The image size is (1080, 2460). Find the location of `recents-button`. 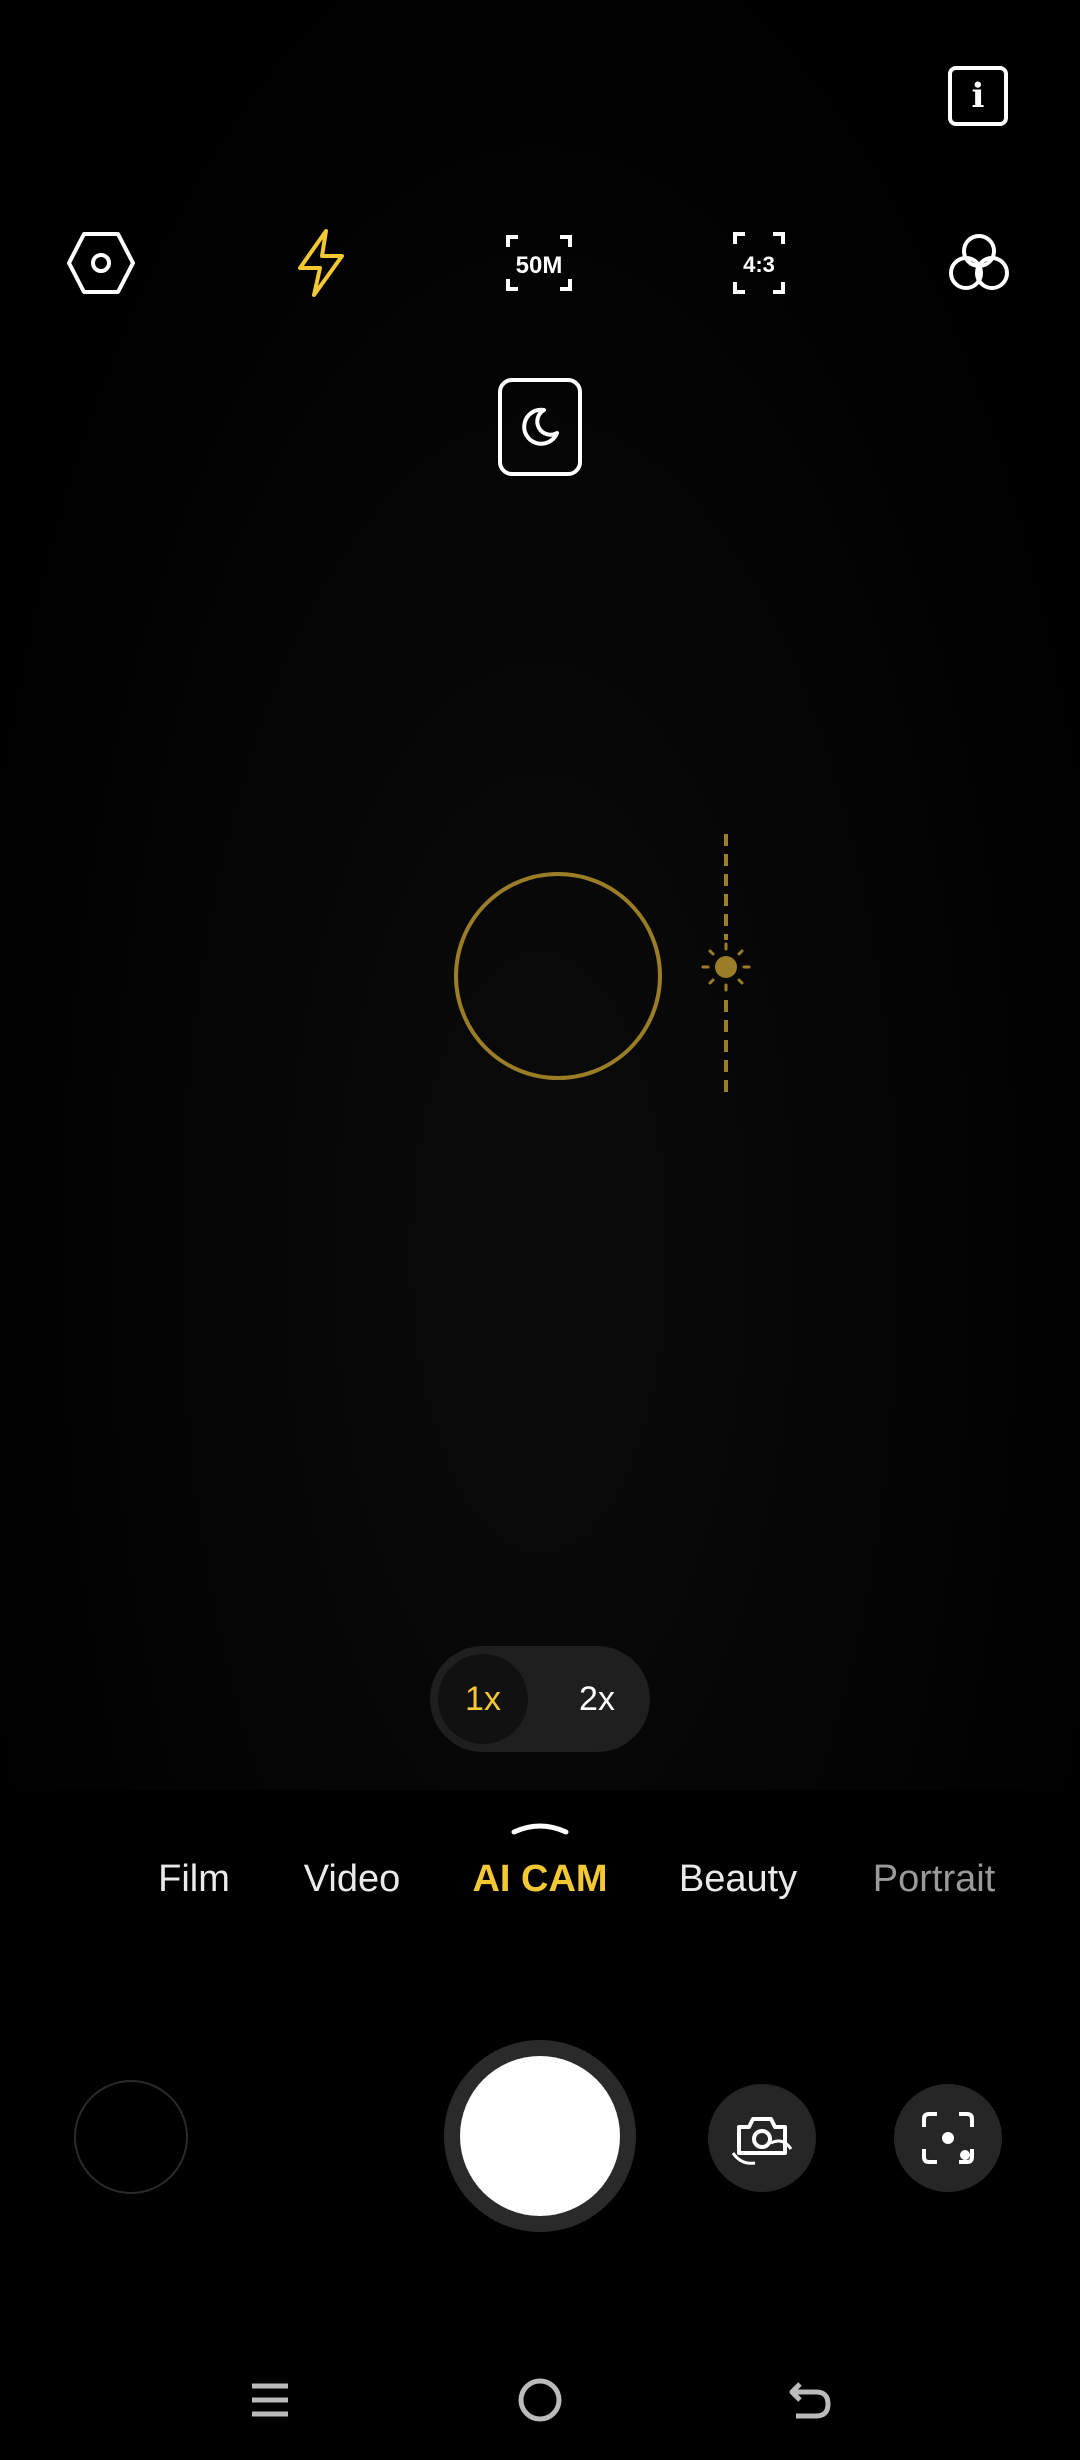

recents-button is located at coordinates (270, 2400).